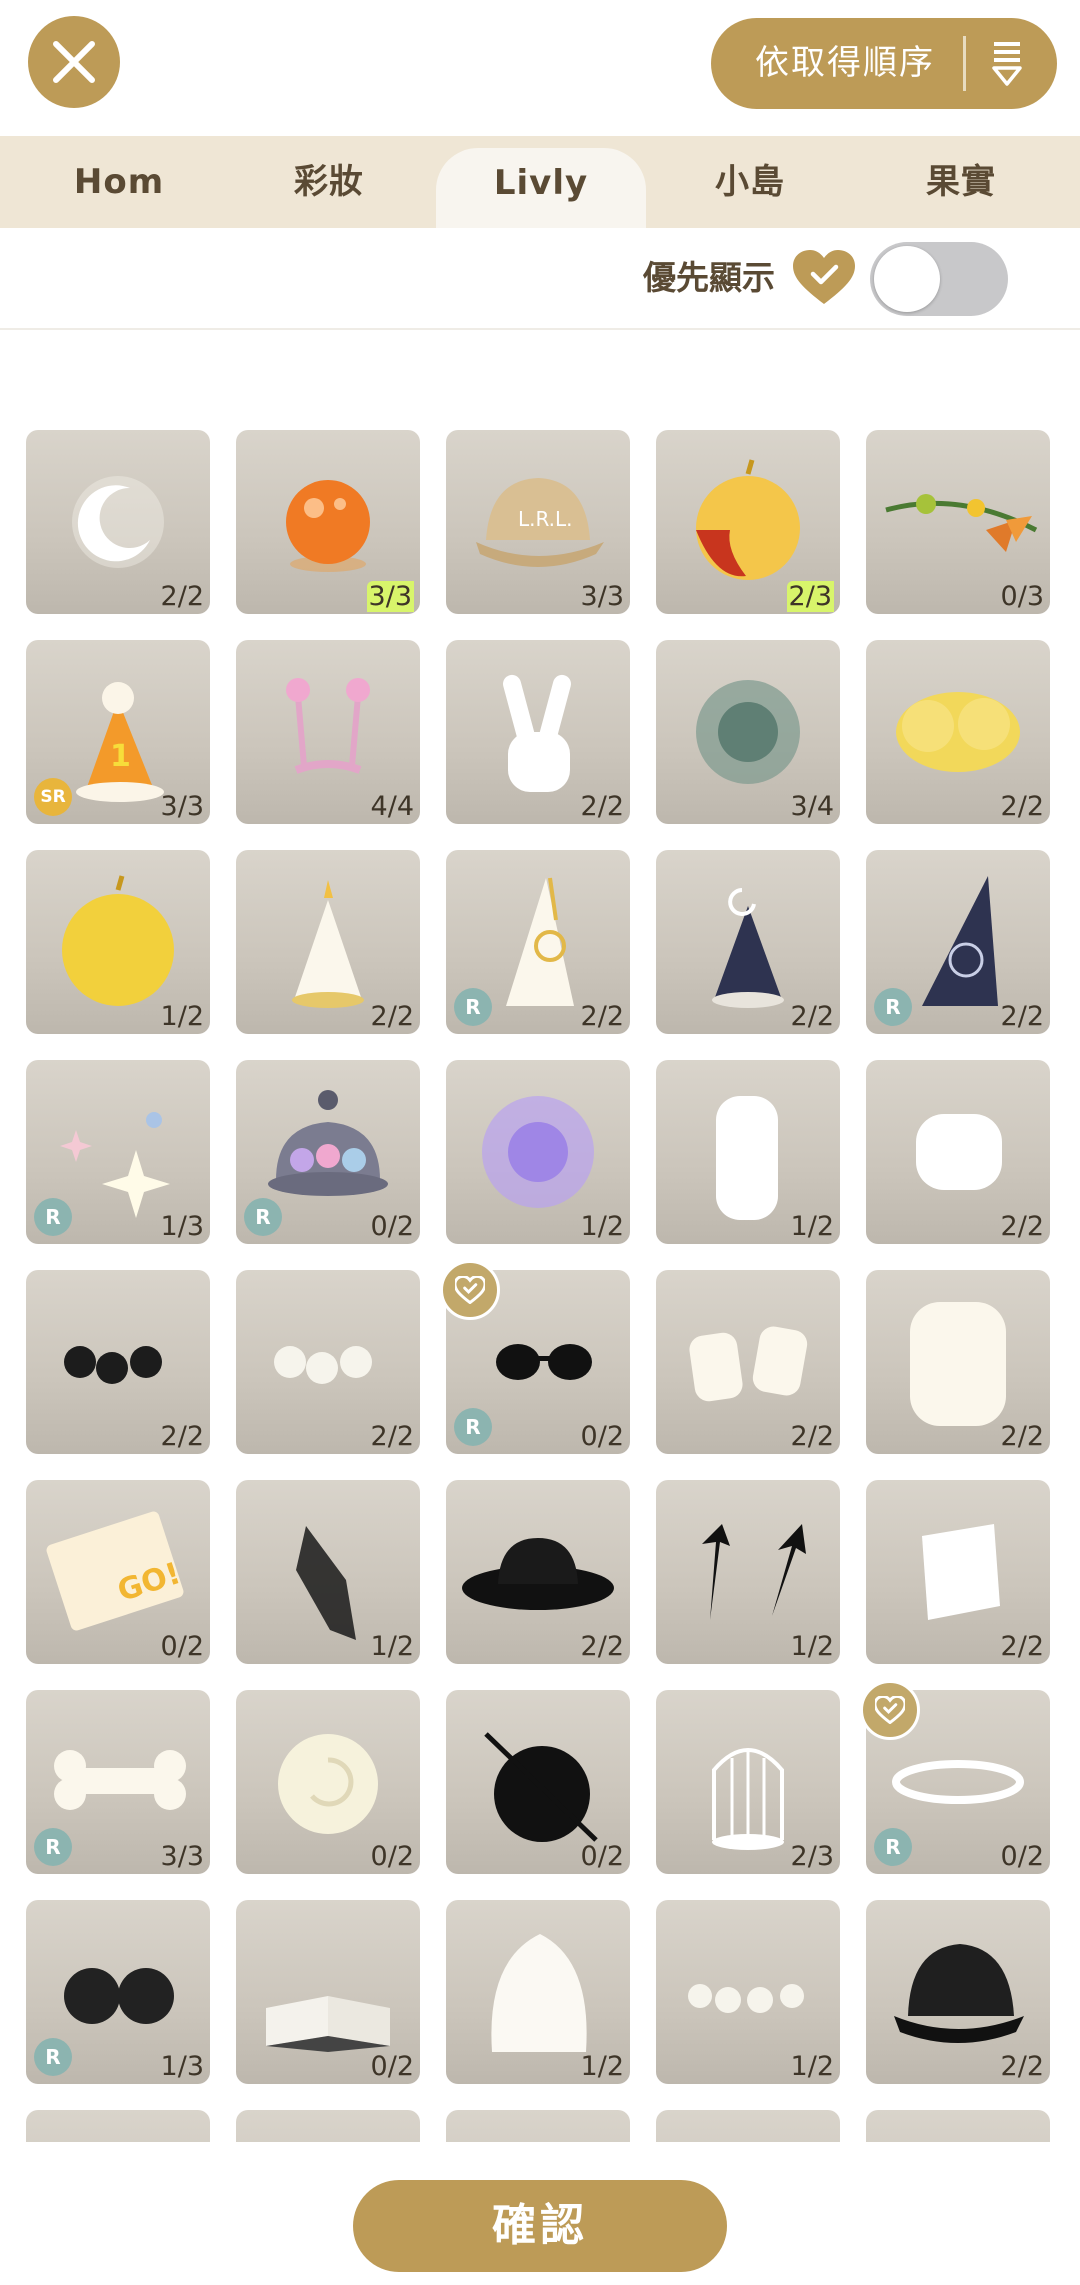 The height and width of the screenshot is (2285, 1080). Describe the element at coordinates (748, 1572) in the screenshot. I see `item-card-black-arrows: 1/2` at that location.